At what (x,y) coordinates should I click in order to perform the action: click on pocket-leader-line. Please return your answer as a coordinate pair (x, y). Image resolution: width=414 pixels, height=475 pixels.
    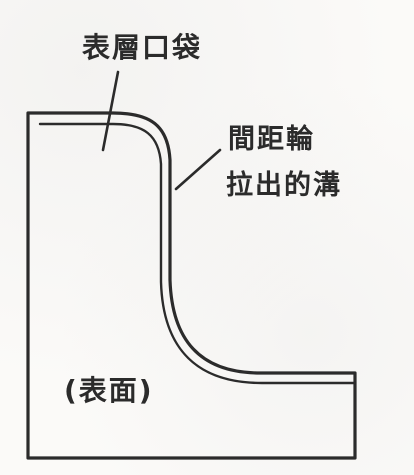
    Looking at the image, I should click on (110, 111).